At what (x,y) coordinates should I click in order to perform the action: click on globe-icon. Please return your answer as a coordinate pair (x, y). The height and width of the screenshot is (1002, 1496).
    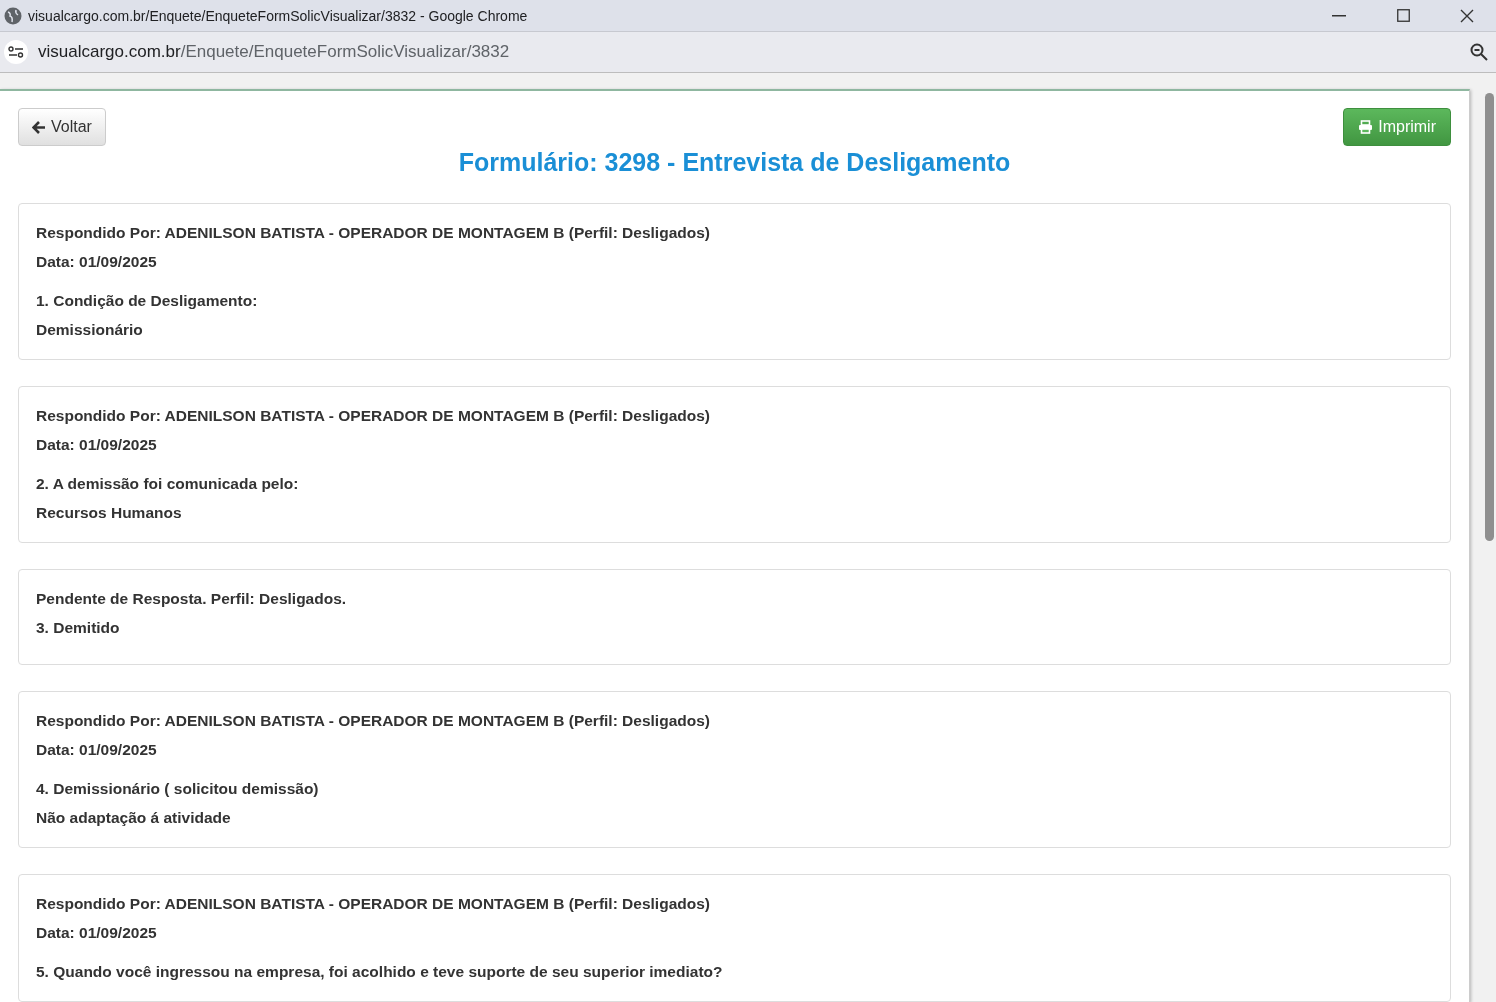
    Looking at the image, I should click on (13, 15).